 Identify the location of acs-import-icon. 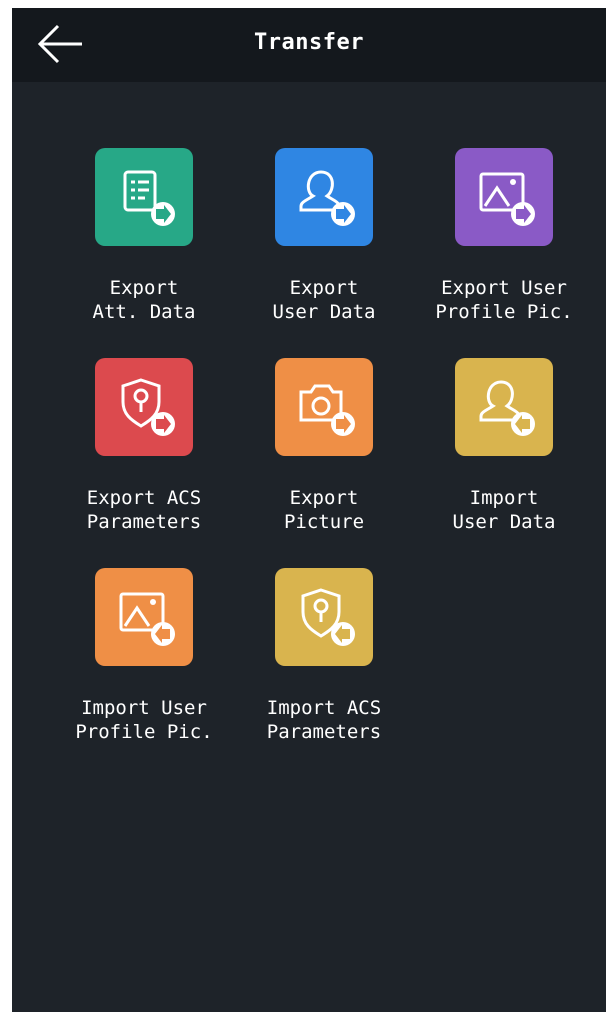
(324, 617).